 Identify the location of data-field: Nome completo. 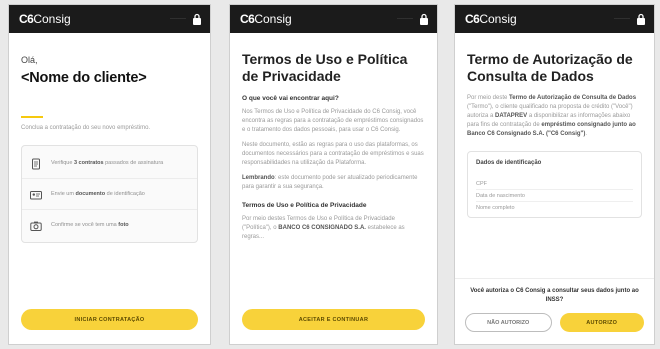
(495, 208).